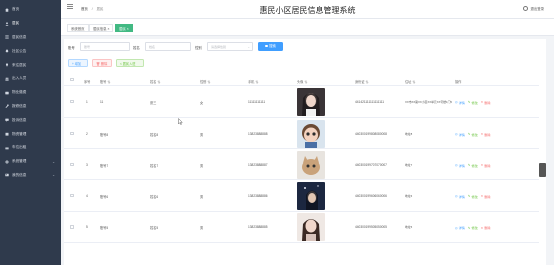  I want to click on resident-checkin-button: < 居民入驻, so click(130, 63).